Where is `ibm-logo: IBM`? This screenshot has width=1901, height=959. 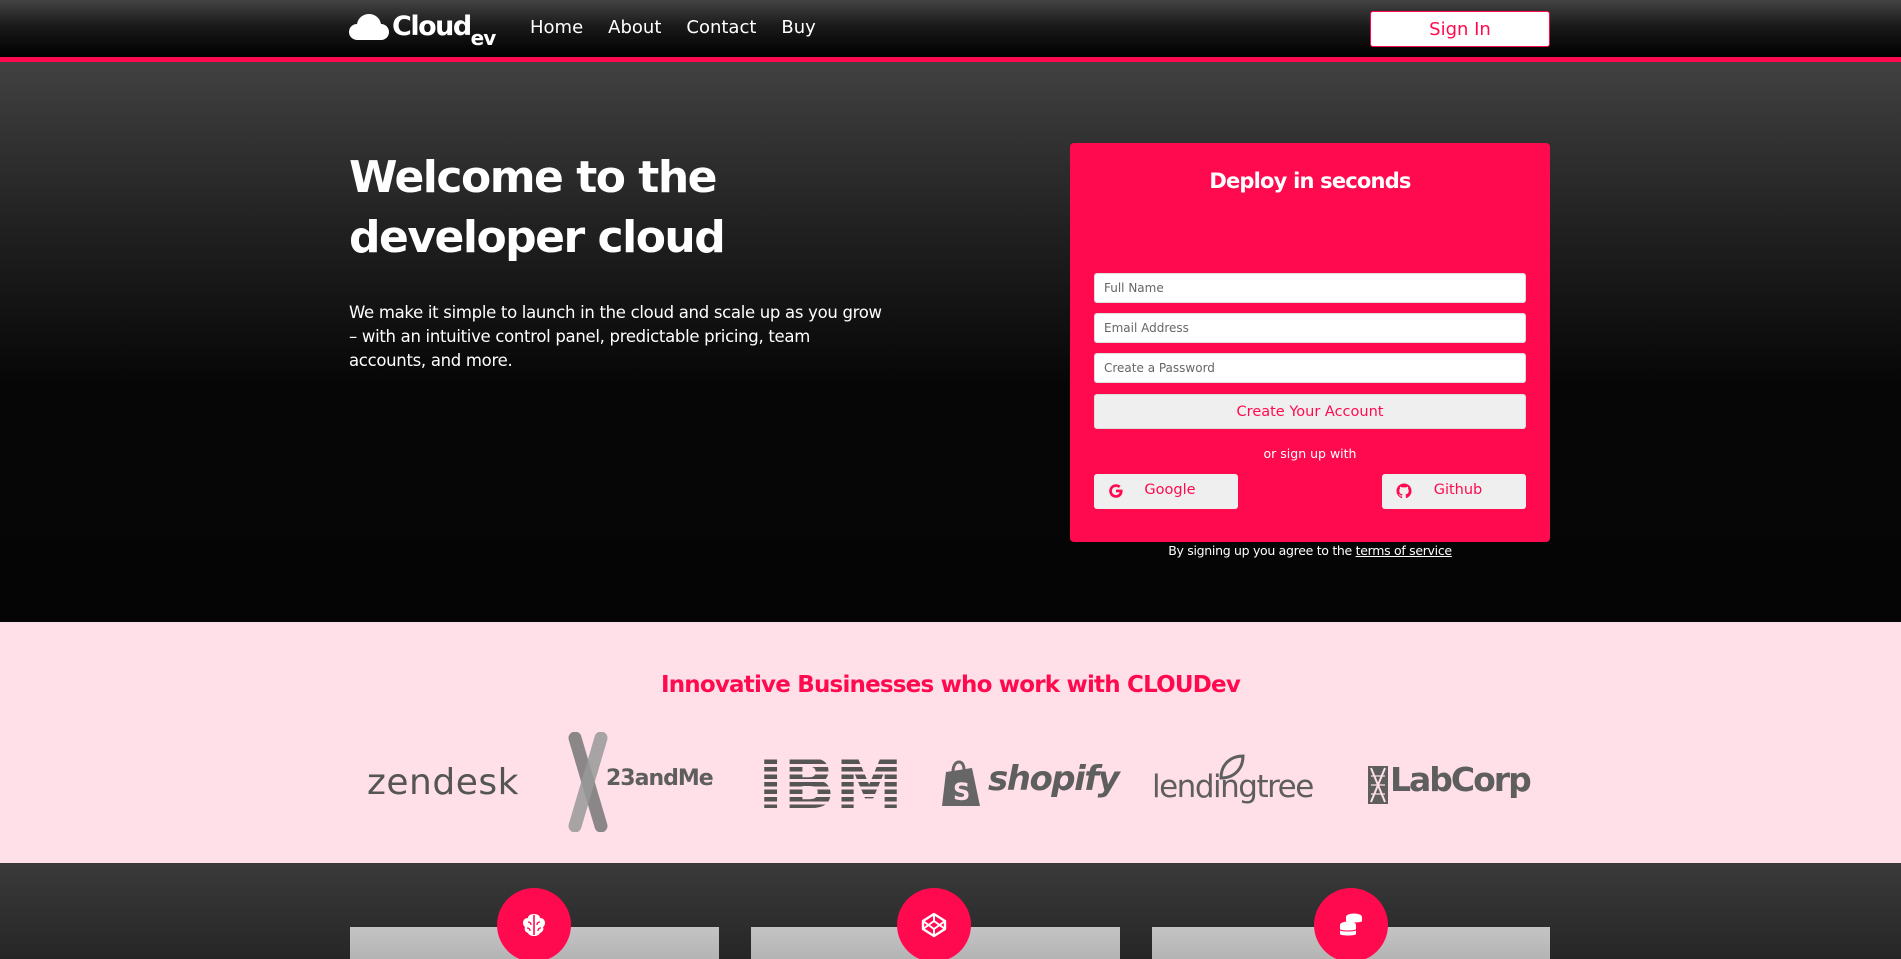
ibm-logo: IBM is located at coordinates (830, 785).